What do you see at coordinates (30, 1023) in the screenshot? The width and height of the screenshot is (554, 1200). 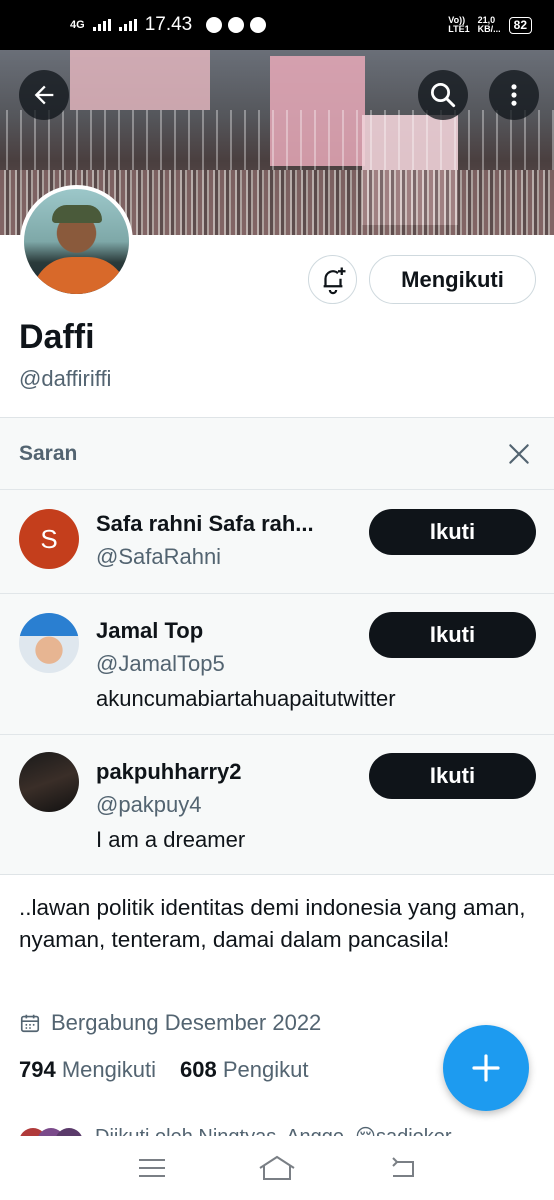 I see `calendar-icon` at bounding box center [30, 1023].